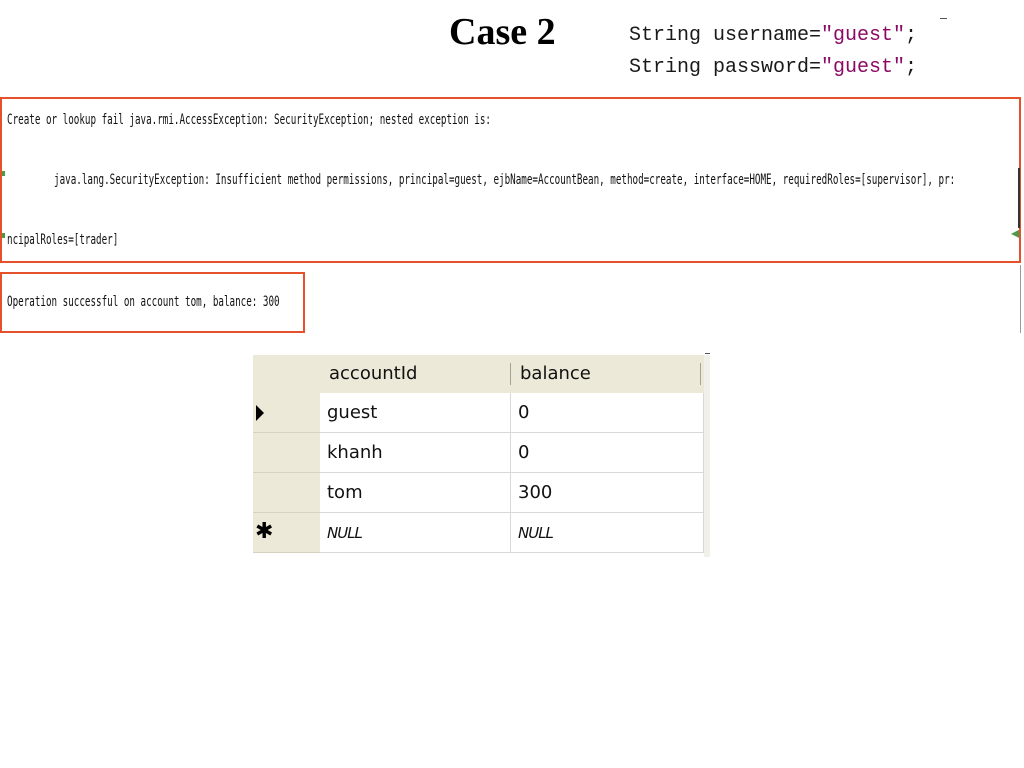 This screenshot has height=768, width=1024. Describe the element at coordinates (415, 533) in the screenshot. I see `cell-accountid-null: NULL` at that location.